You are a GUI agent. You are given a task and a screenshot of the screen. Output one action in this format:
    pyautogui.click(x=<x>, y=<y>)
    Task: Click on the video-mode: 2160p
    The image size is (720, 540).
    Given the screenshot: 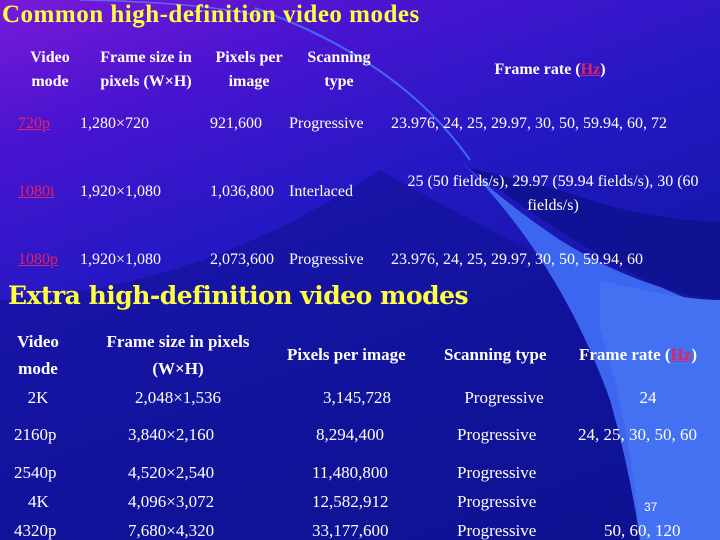 What is the action you would take?
    pyautogui.click(x=35, y=434)
    